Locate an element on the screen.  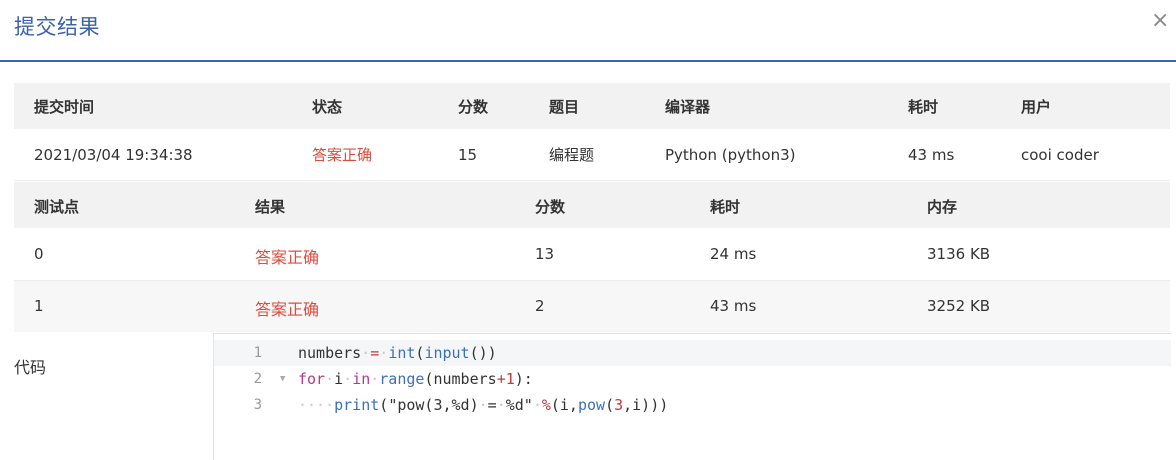
submission-header-row: 提交时间 状态 分数 题目 编译器 耗时 用户 is located at coordinates (592, 106).